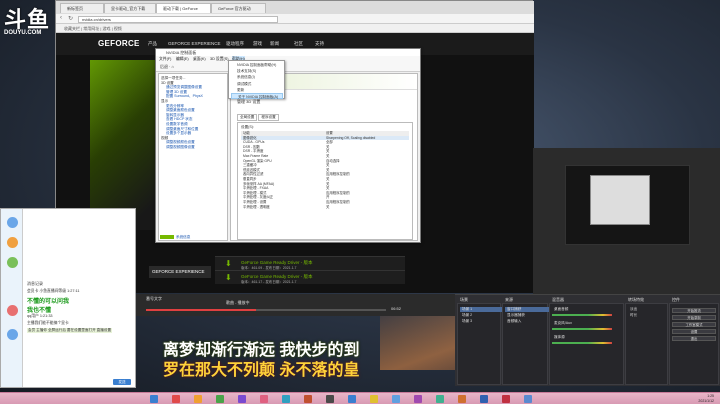 This screenshot has height=404, width=720. Describe the element at coordinates (526, 341) in the screenshot. I see `obs-panel: 来源 窗口捕获 显示器捕获 音频输入` at that location.